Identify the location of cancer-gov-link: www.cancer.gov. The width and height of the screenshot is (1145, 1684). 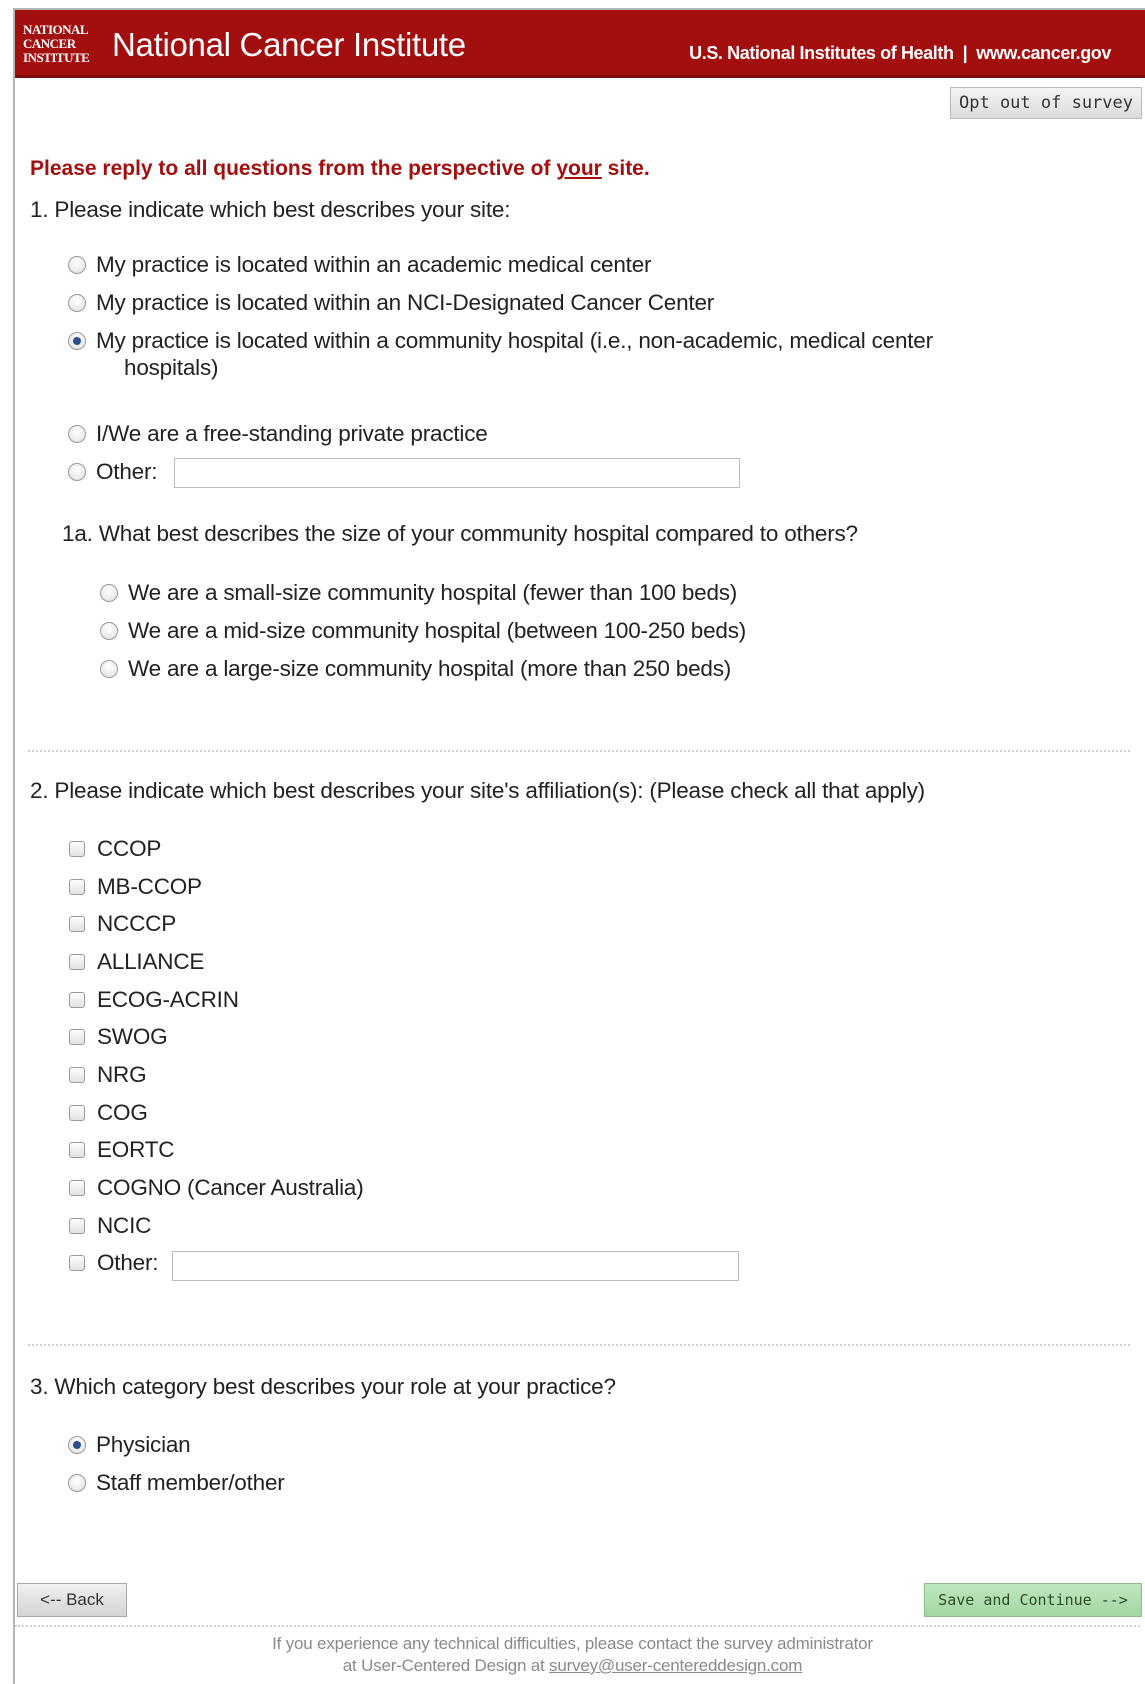
(1043, 53).